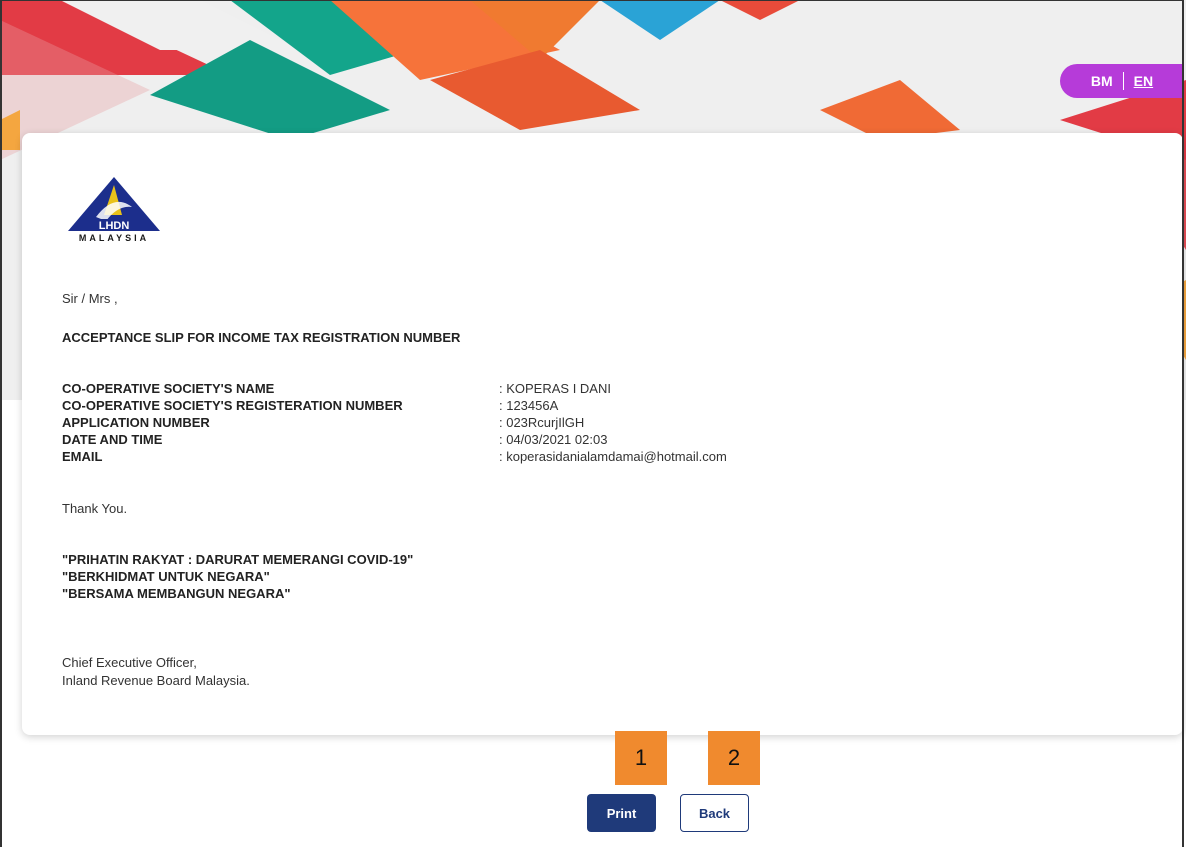 This screenshot has height=849, width=1186. What do you see at coordinates (553, 439) in the screenshot?
I see `field-value-datetime: : 04/03/2021 02:03` at bounding box center [553, 439].